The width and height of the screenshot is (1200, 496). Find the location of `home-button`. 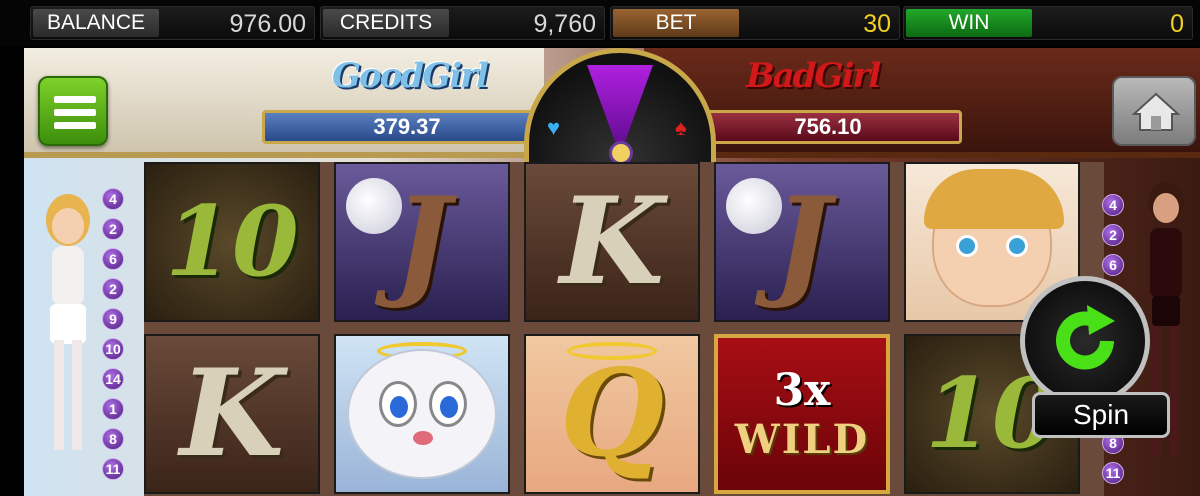

home-button is located at coordinates (1154, 111).